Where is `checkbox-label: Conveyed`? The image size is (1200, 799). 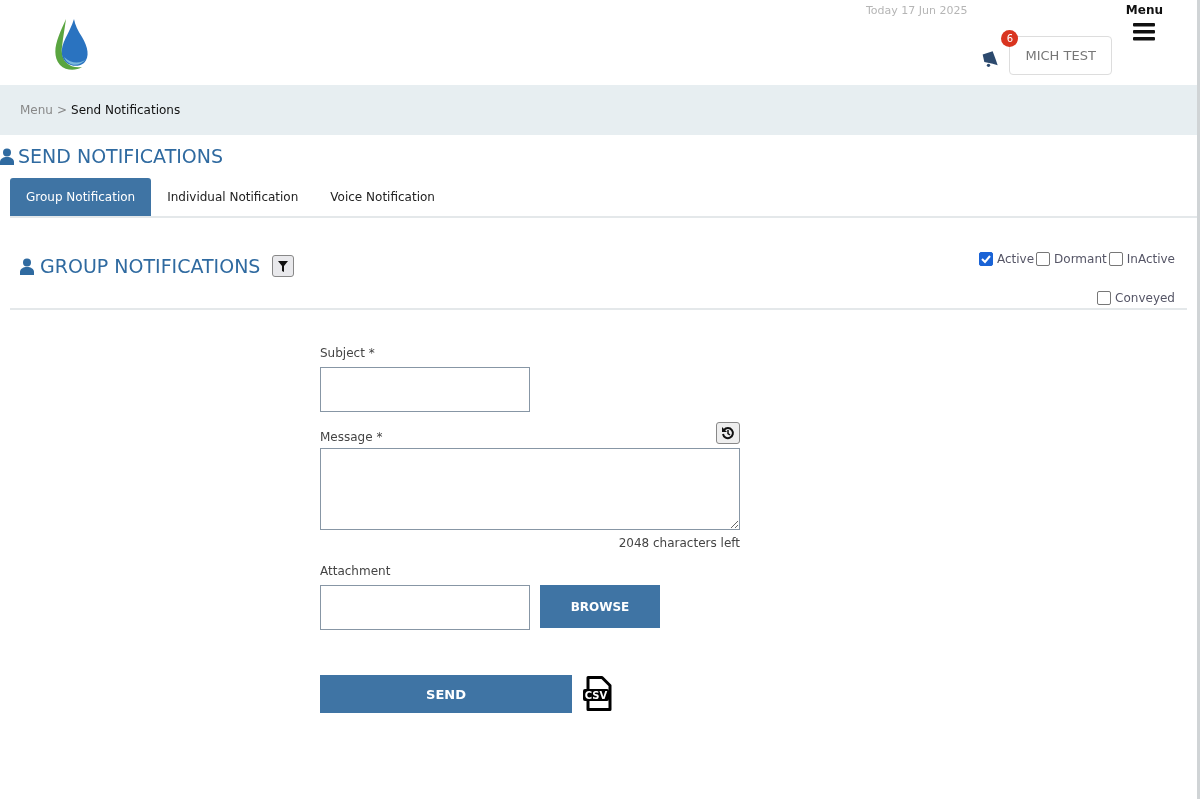
checkbox-label: Conveyed is located at coordinates (1145, 297).